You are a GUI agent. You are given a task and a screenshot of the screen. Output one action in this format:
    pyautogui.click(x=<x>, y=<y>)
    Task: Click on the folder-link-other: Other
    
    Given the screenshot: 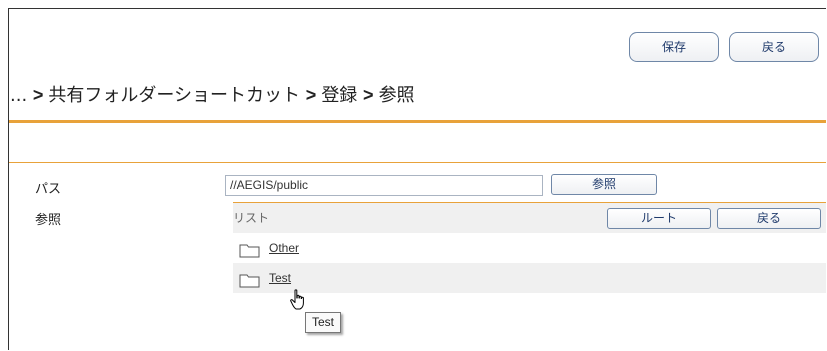 What is the action you would take?
    pyautogui.click(x=284, y=248)
    